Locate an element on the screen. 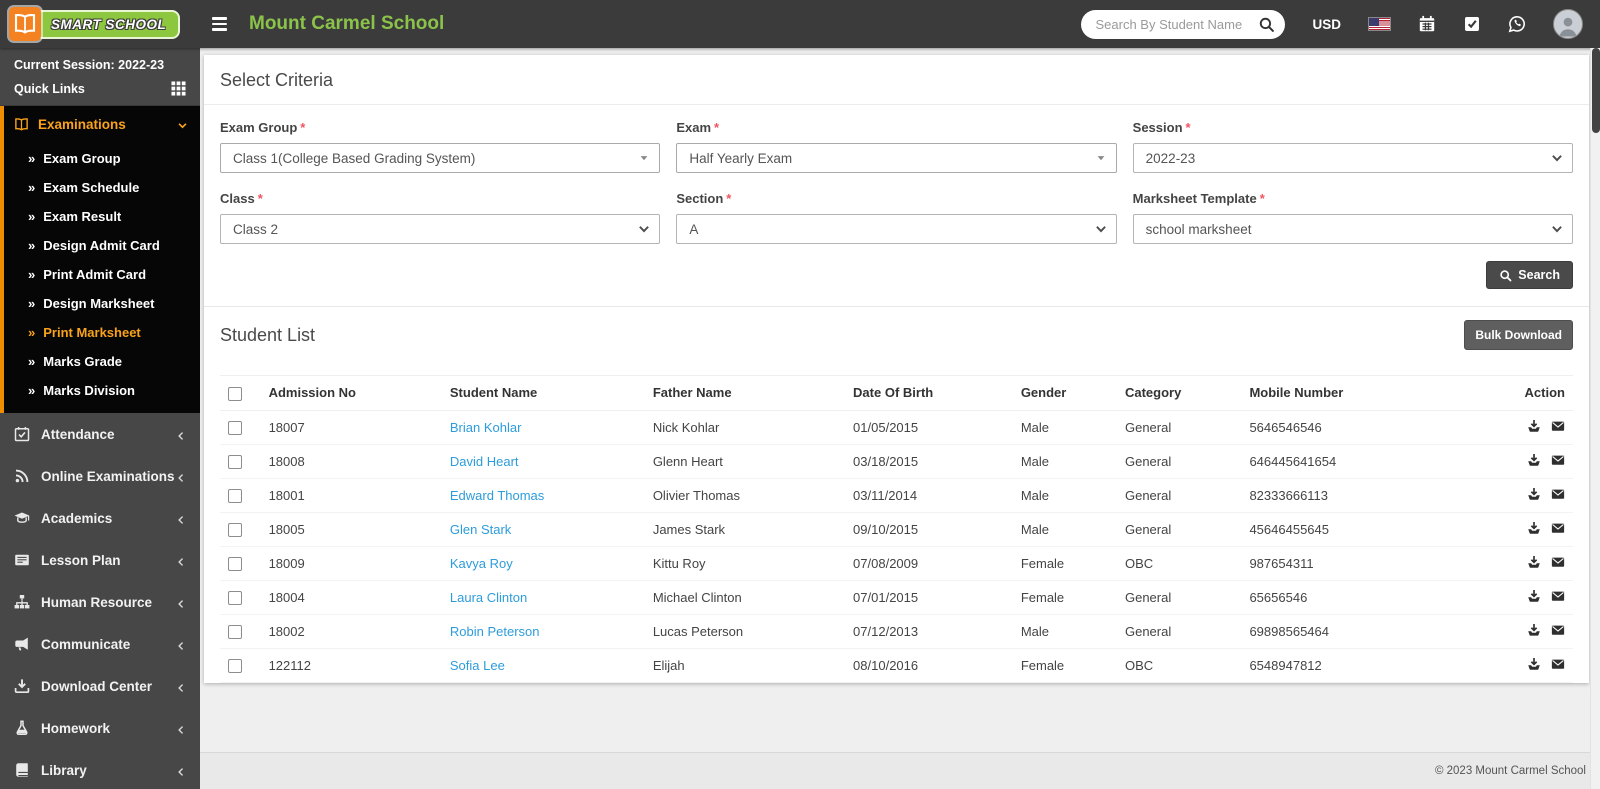  language-flag-icon is located at coordinates (1379, 24).